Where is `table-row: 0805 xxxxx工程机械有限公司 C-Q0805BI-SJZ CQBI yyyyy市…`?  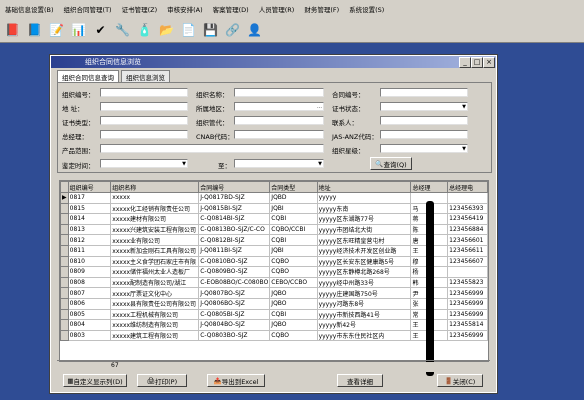
table-row: 0805 xxxxx工程机械有限公司 C-Q0805BI-SJZ CQBI yyyyy市… is located at coordinates (274, 314).